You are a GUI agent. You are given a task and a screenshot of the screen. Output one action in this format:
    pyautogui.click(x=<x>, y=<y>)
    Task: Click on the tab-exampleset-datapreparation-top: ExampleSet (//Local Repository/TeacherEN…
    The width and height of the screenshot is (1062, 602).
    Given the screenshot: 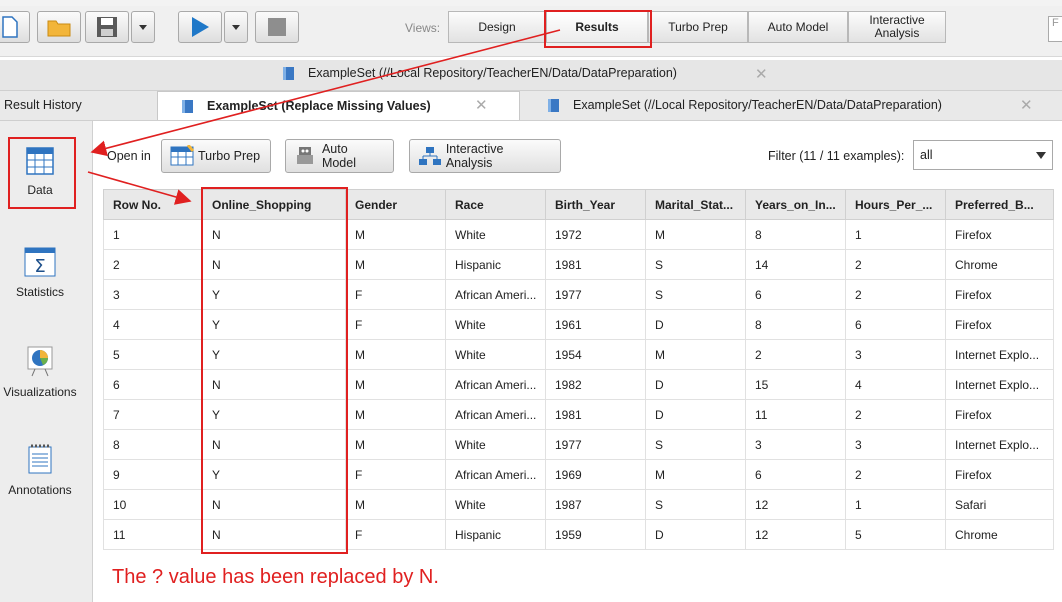 What is the action you would take?
    pyautogui.click(x=480, y=73)
    